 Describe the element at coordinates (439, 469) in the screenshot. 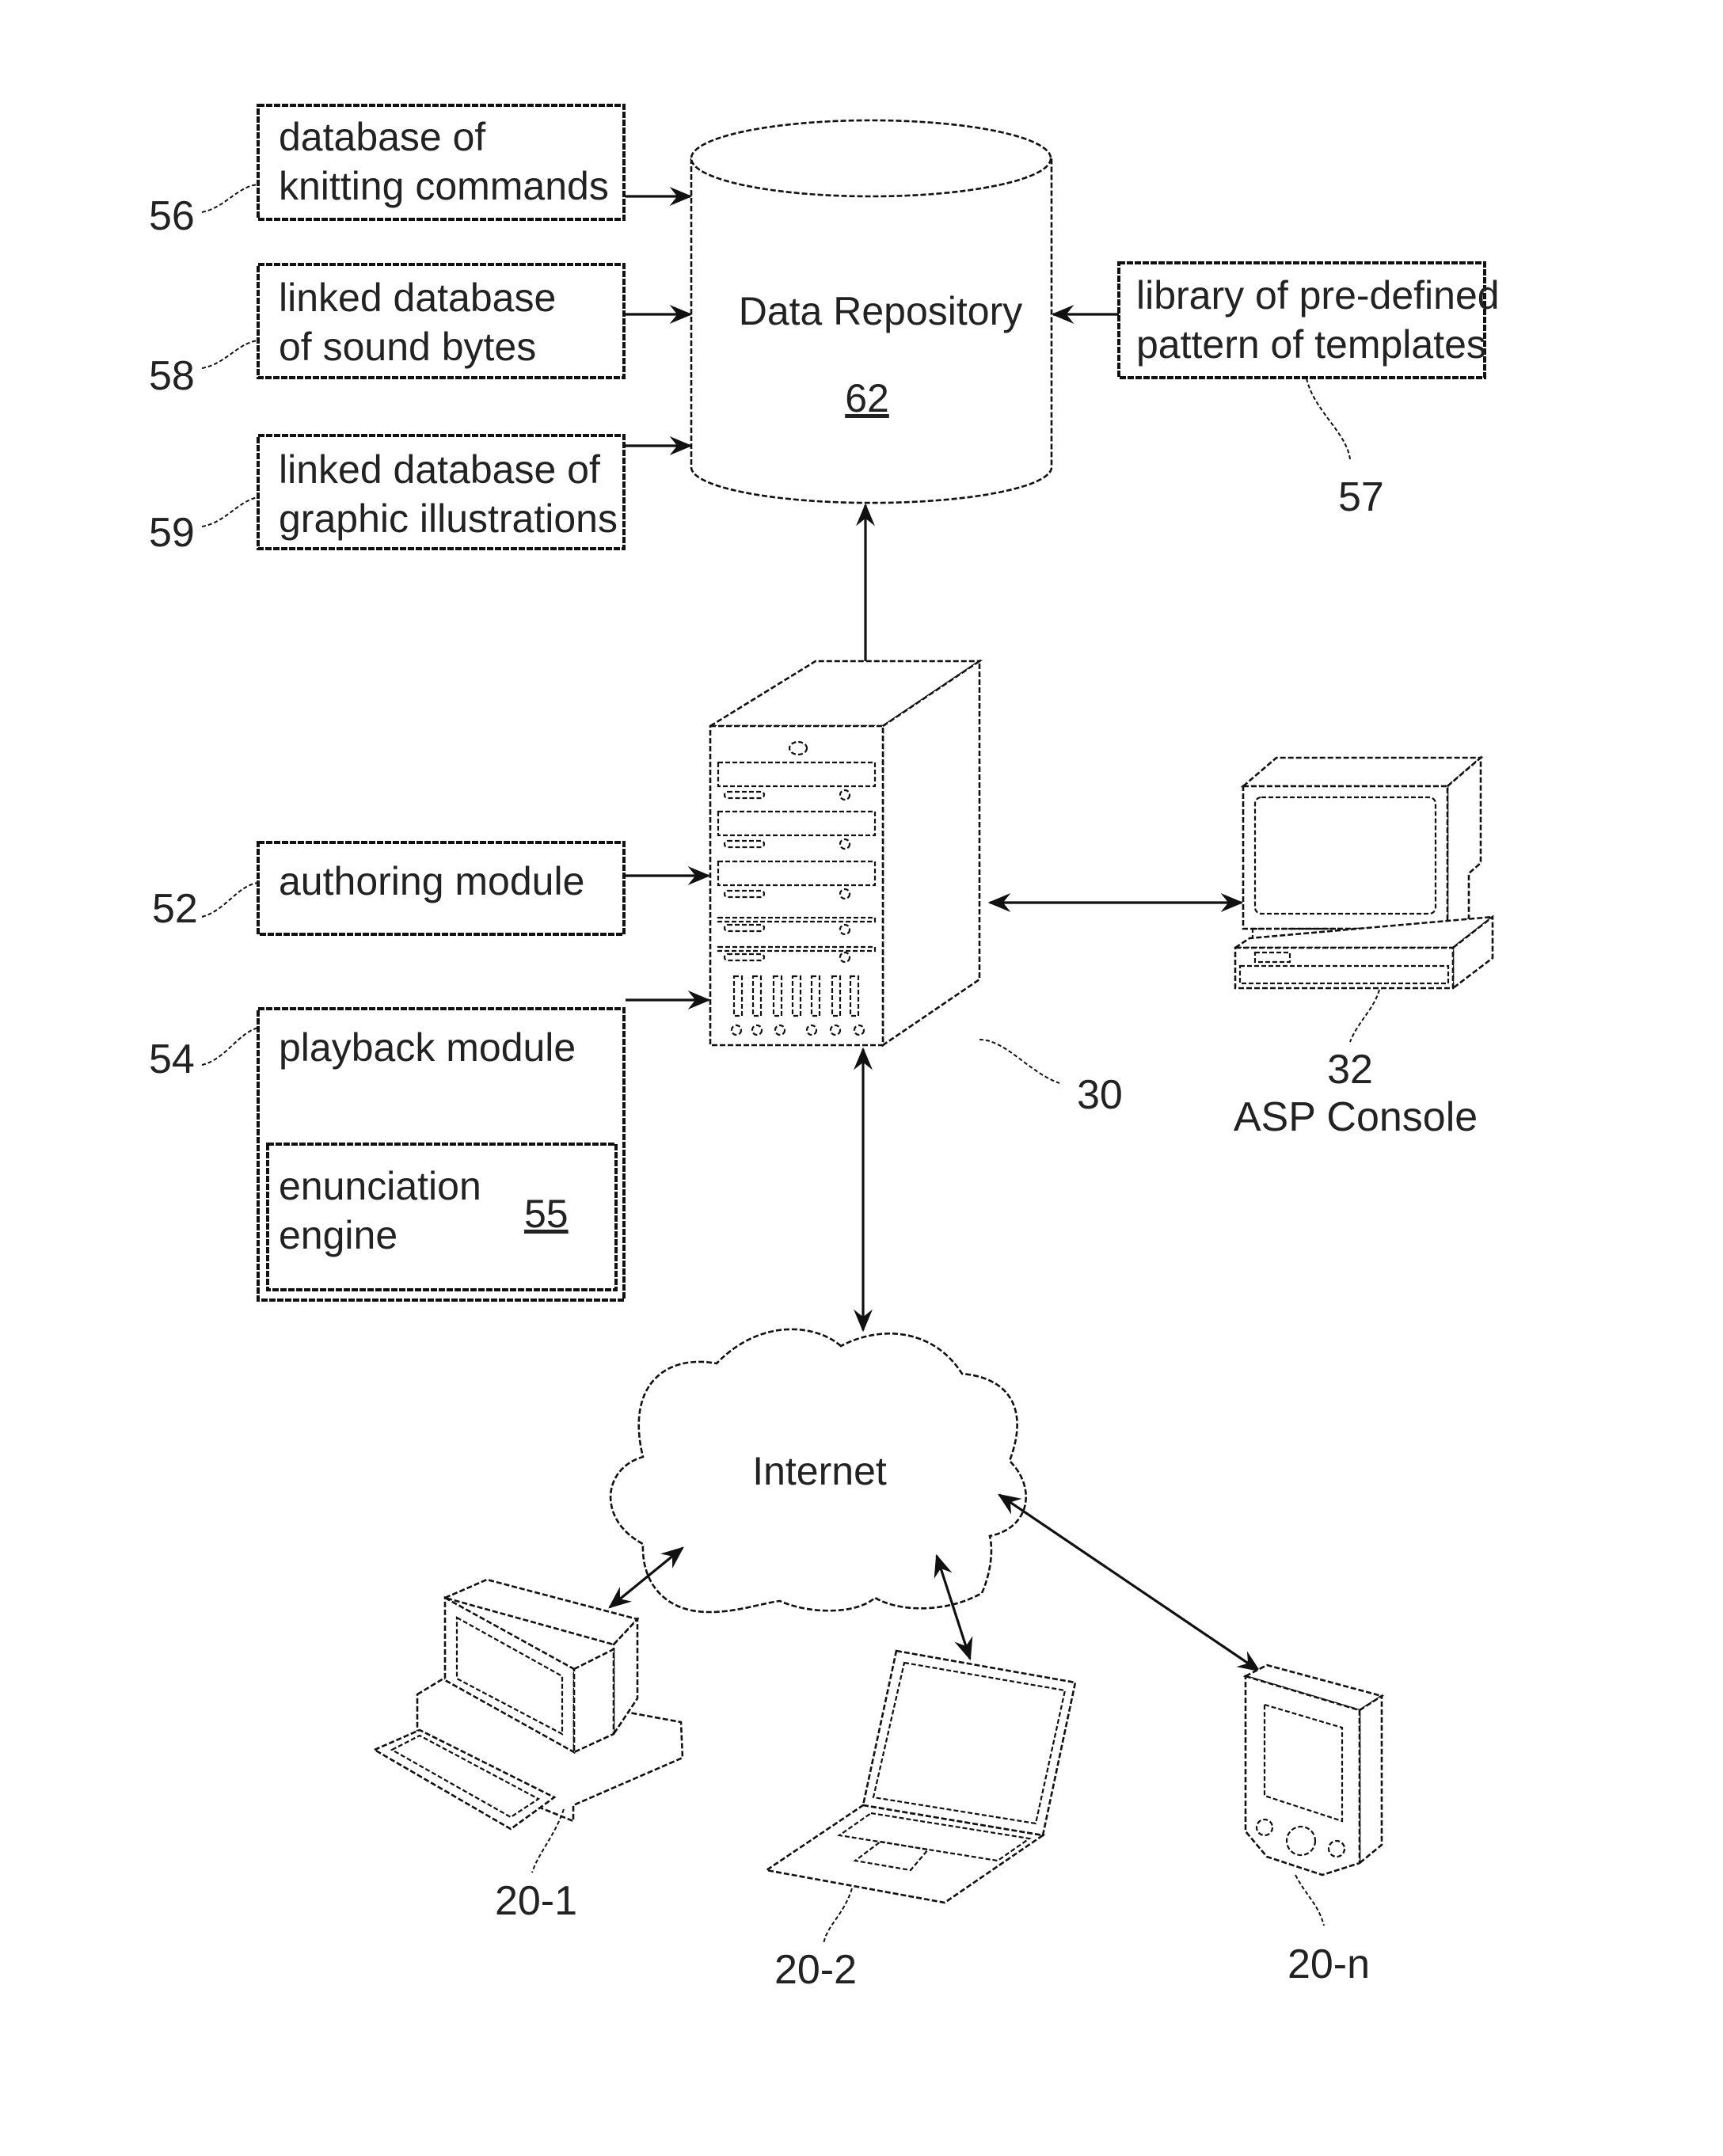

I see `graphic-illustrations-line1: linked database of` at that location.